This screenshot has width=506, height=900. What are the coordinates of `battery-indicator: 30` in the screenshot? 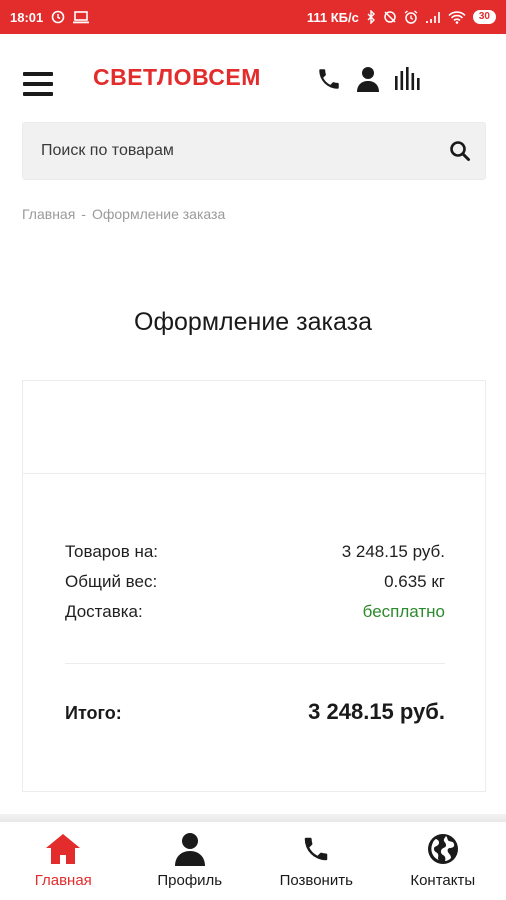 It's located at (484, 17).